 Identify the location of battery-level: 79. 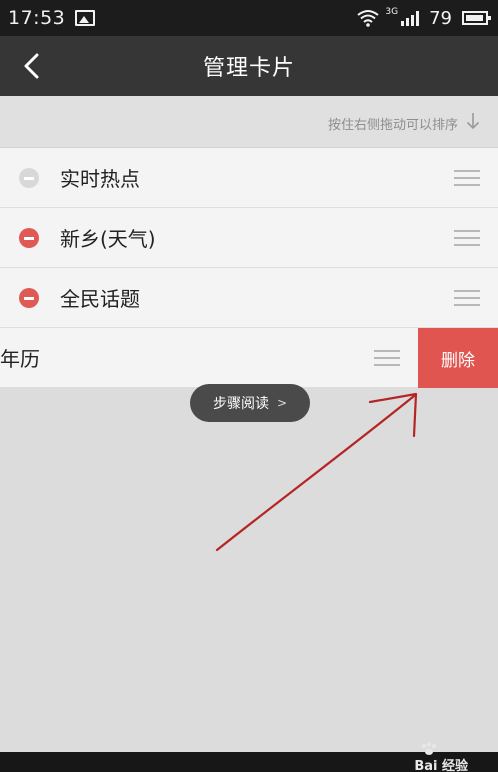
(440, 18).